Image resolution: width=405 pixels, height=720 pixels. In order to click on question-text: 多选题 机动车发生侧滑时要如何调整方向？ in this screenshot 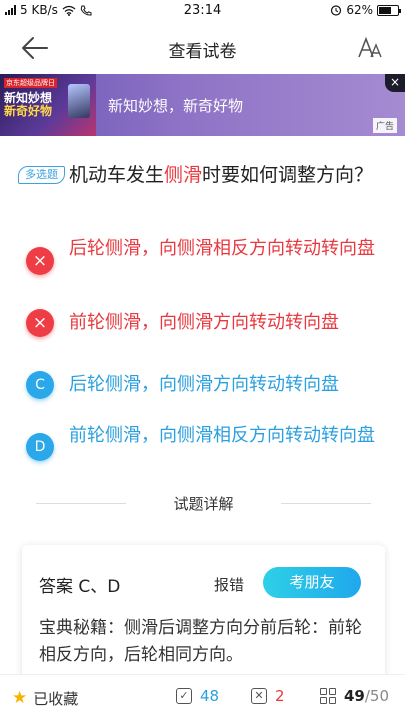, I will do `click(204, 175)`.